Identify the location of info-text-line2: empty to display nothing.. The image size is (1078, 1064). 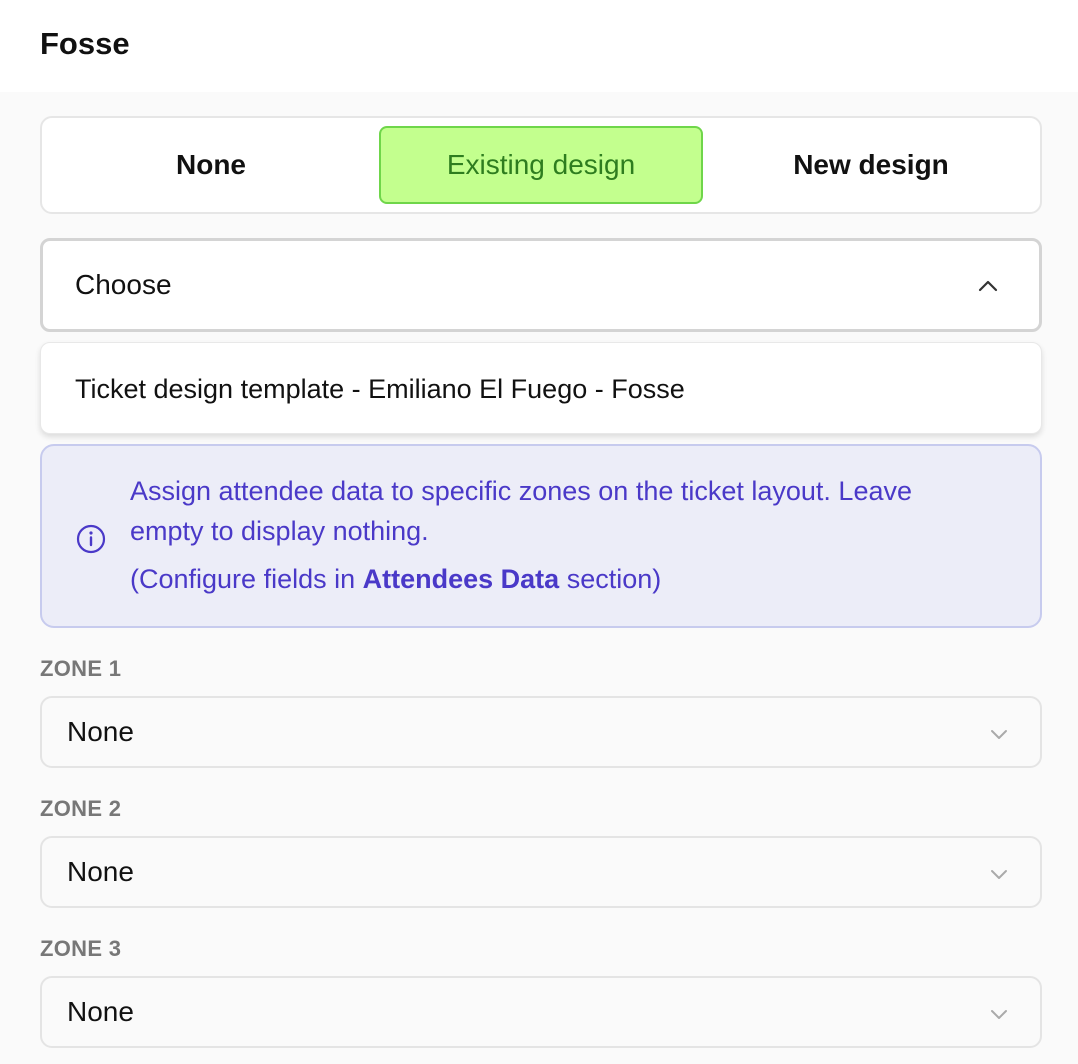
(279, 531).